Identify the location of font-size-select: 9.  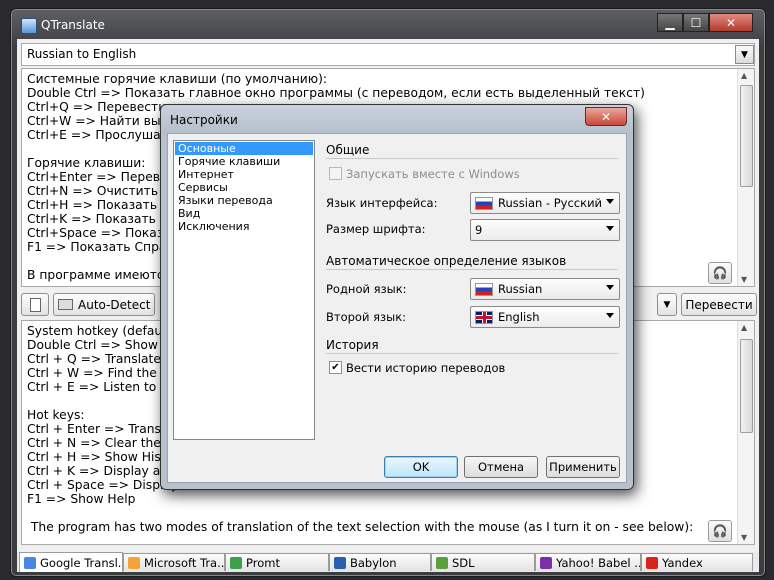
(545, 230).